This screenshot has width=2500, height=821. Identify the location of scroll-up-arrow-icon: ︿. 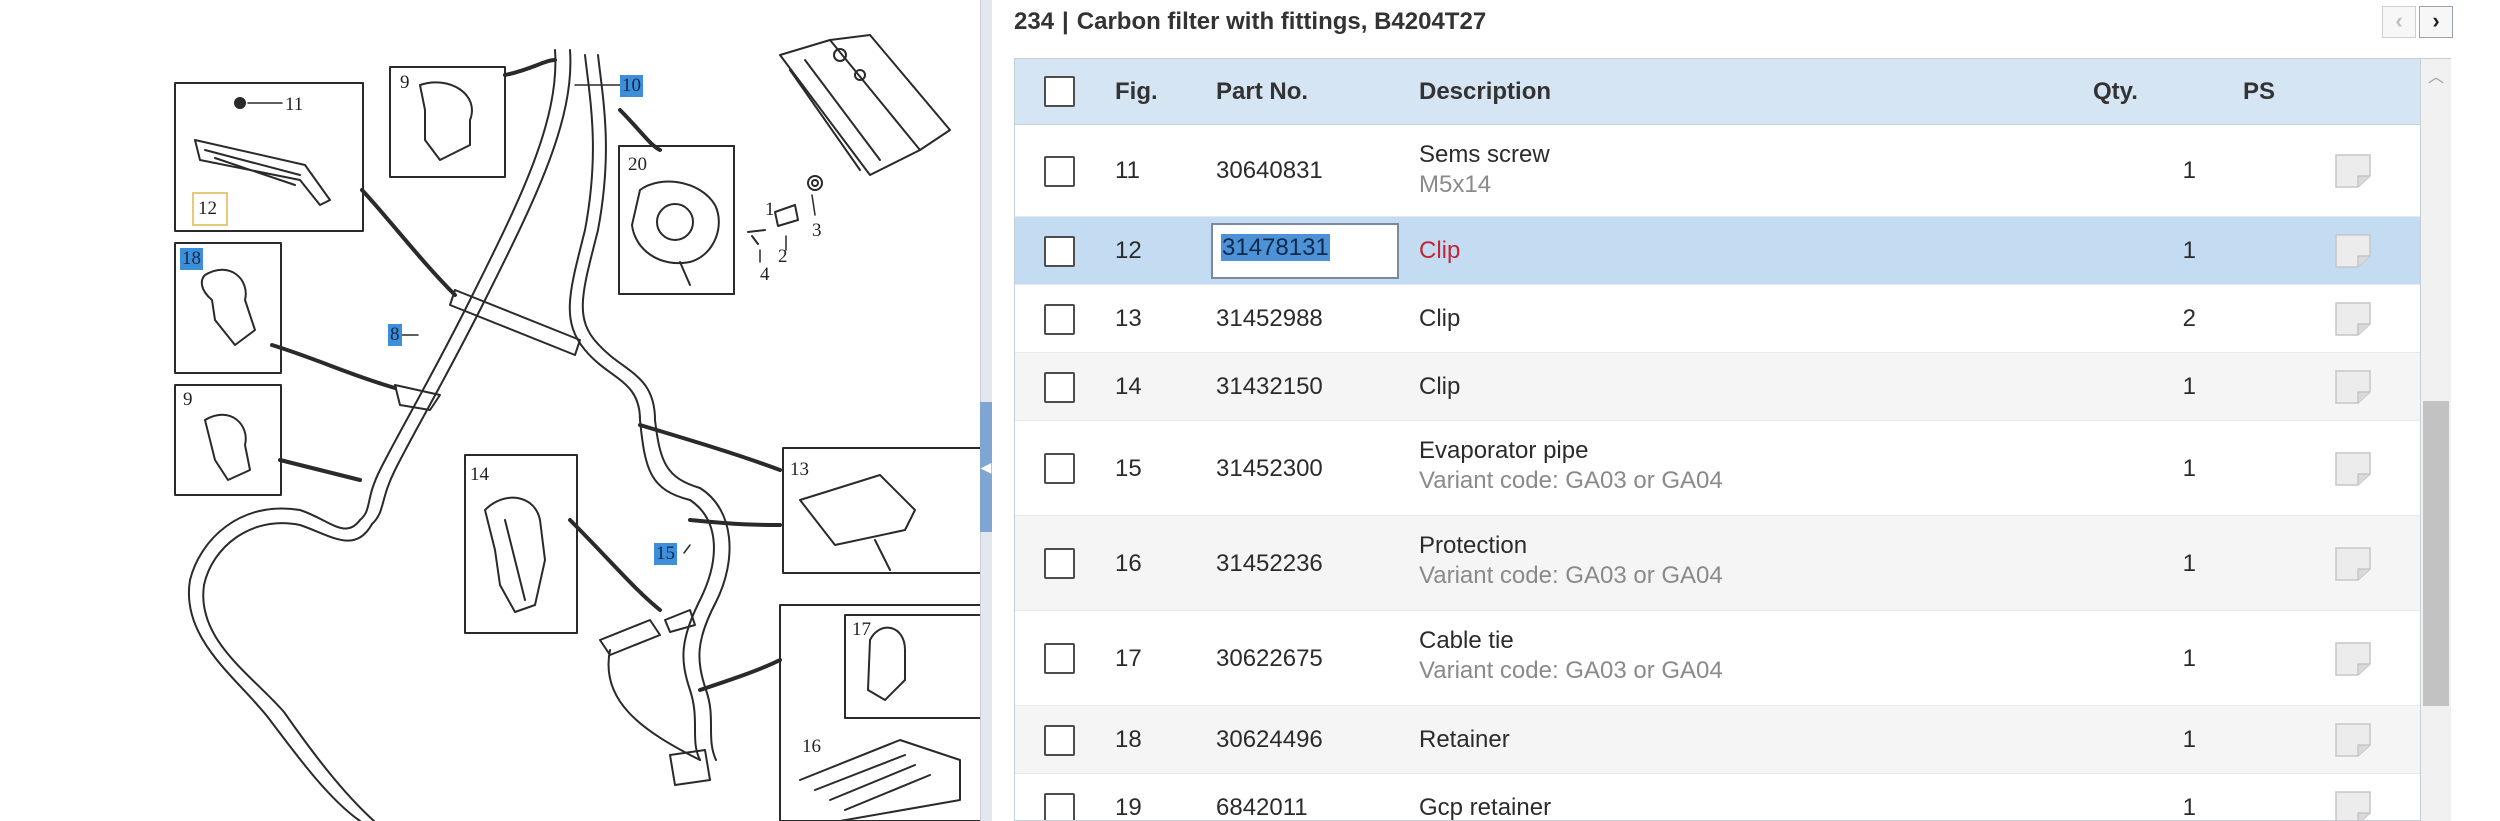
(2436, 74).